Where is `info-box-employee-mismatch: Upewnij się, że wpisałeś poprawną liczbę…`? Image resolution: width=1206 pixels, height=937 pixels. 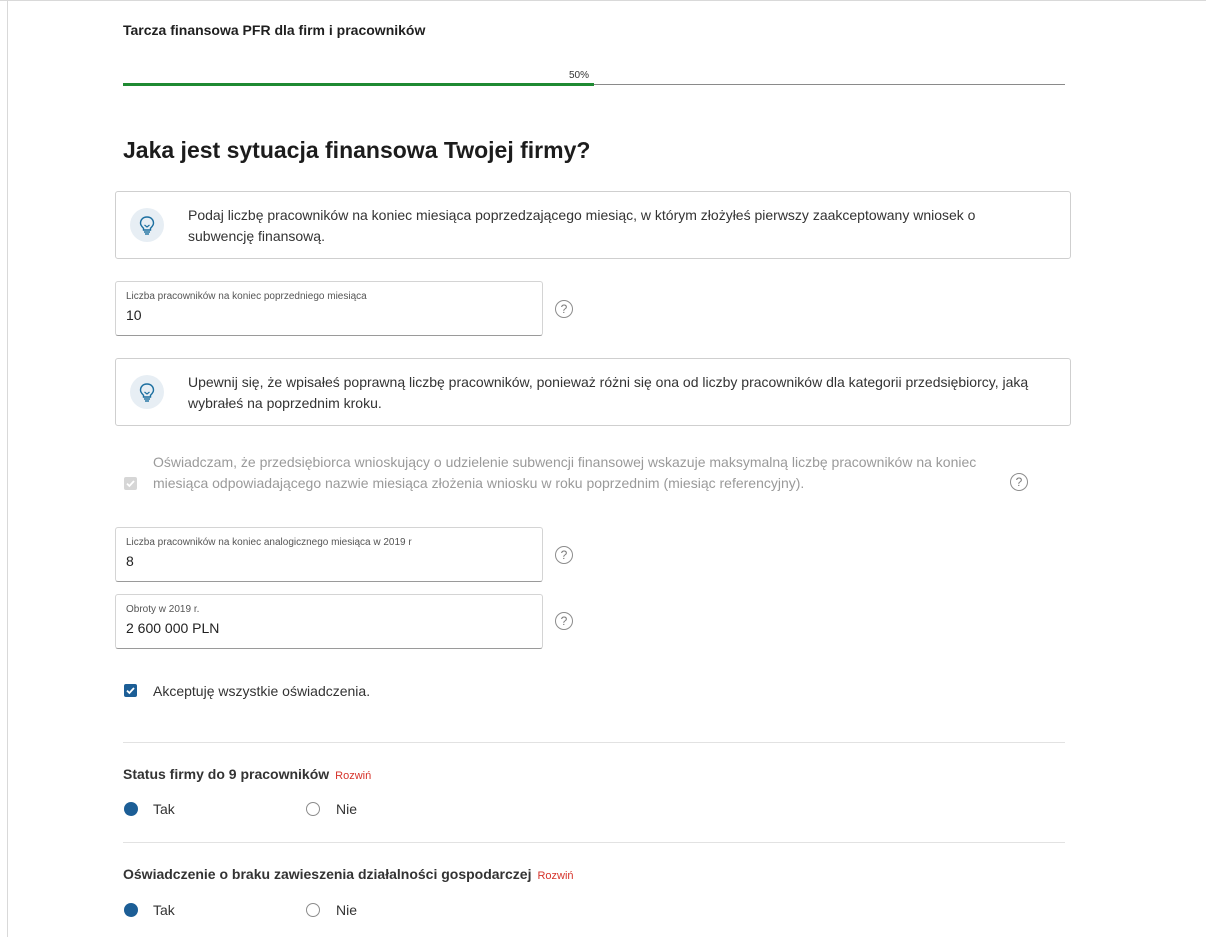
info-box-employee-mismatch: Upewnij się, że wpisałeś poprawną liczbę… is located at coordinates (593, 392).